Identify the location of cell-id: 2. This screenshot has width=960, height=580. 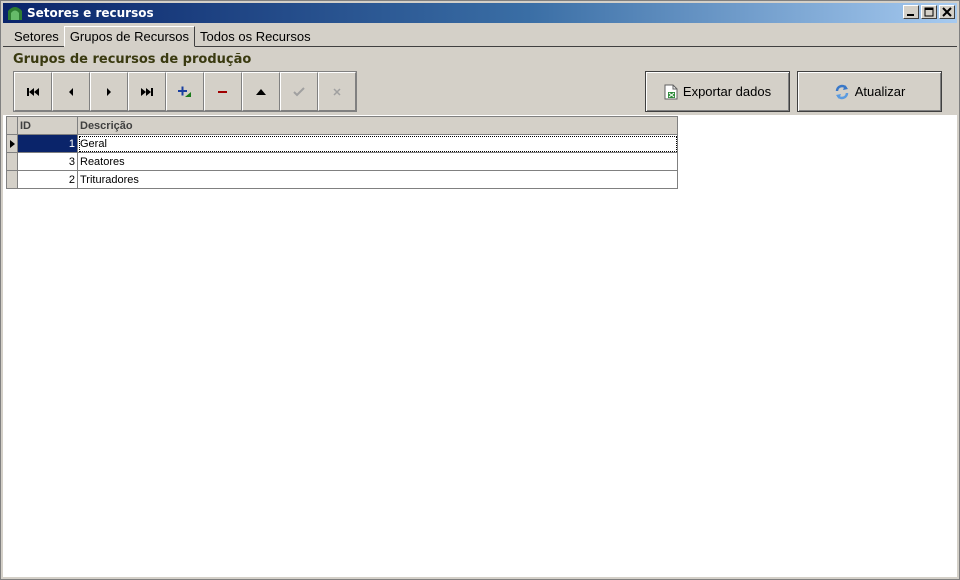
(47, 179).